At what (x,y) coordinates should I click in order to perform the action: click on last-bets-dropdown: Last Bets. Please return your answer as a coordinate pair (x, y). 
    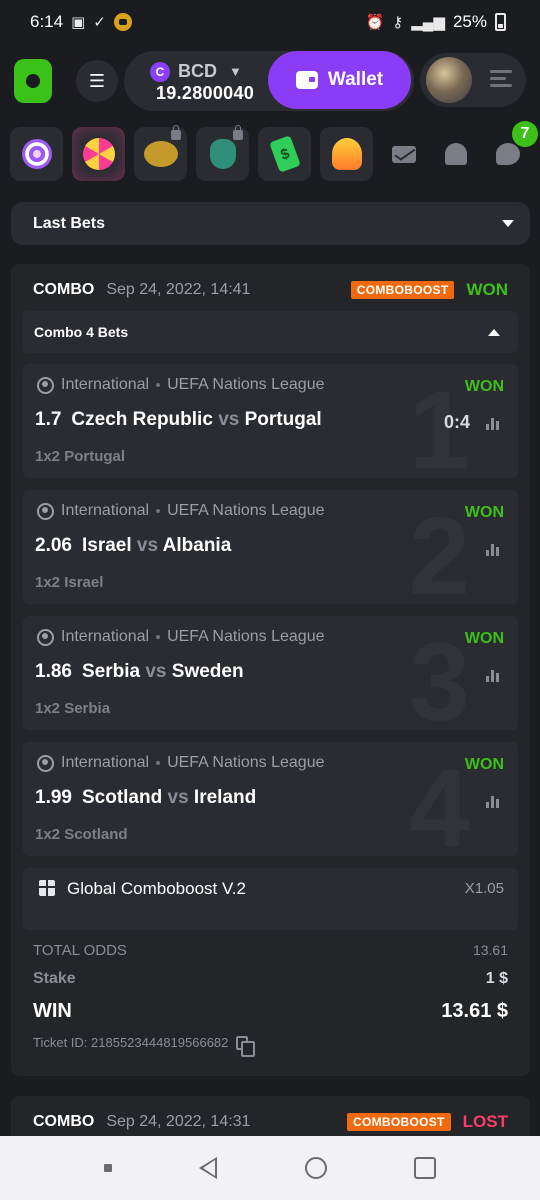
    Looking at the image, I should click on (270, 223).